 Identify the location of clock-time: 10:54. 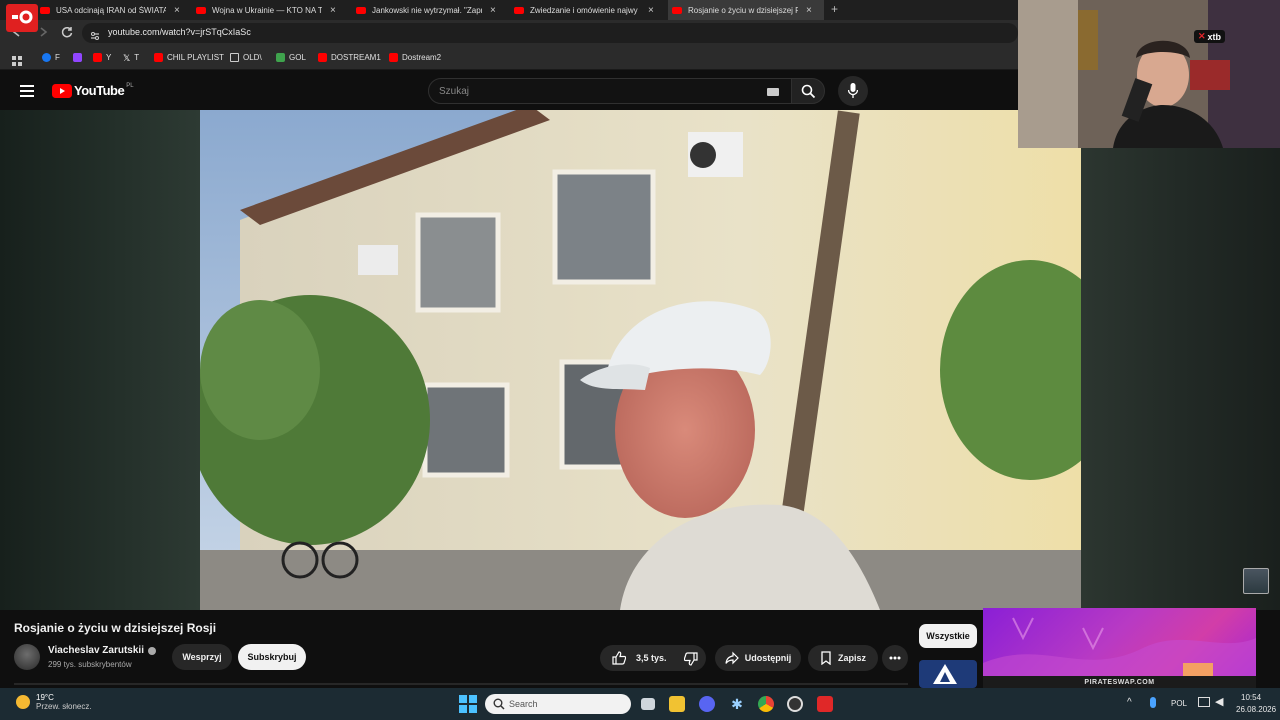
(1251, 697).